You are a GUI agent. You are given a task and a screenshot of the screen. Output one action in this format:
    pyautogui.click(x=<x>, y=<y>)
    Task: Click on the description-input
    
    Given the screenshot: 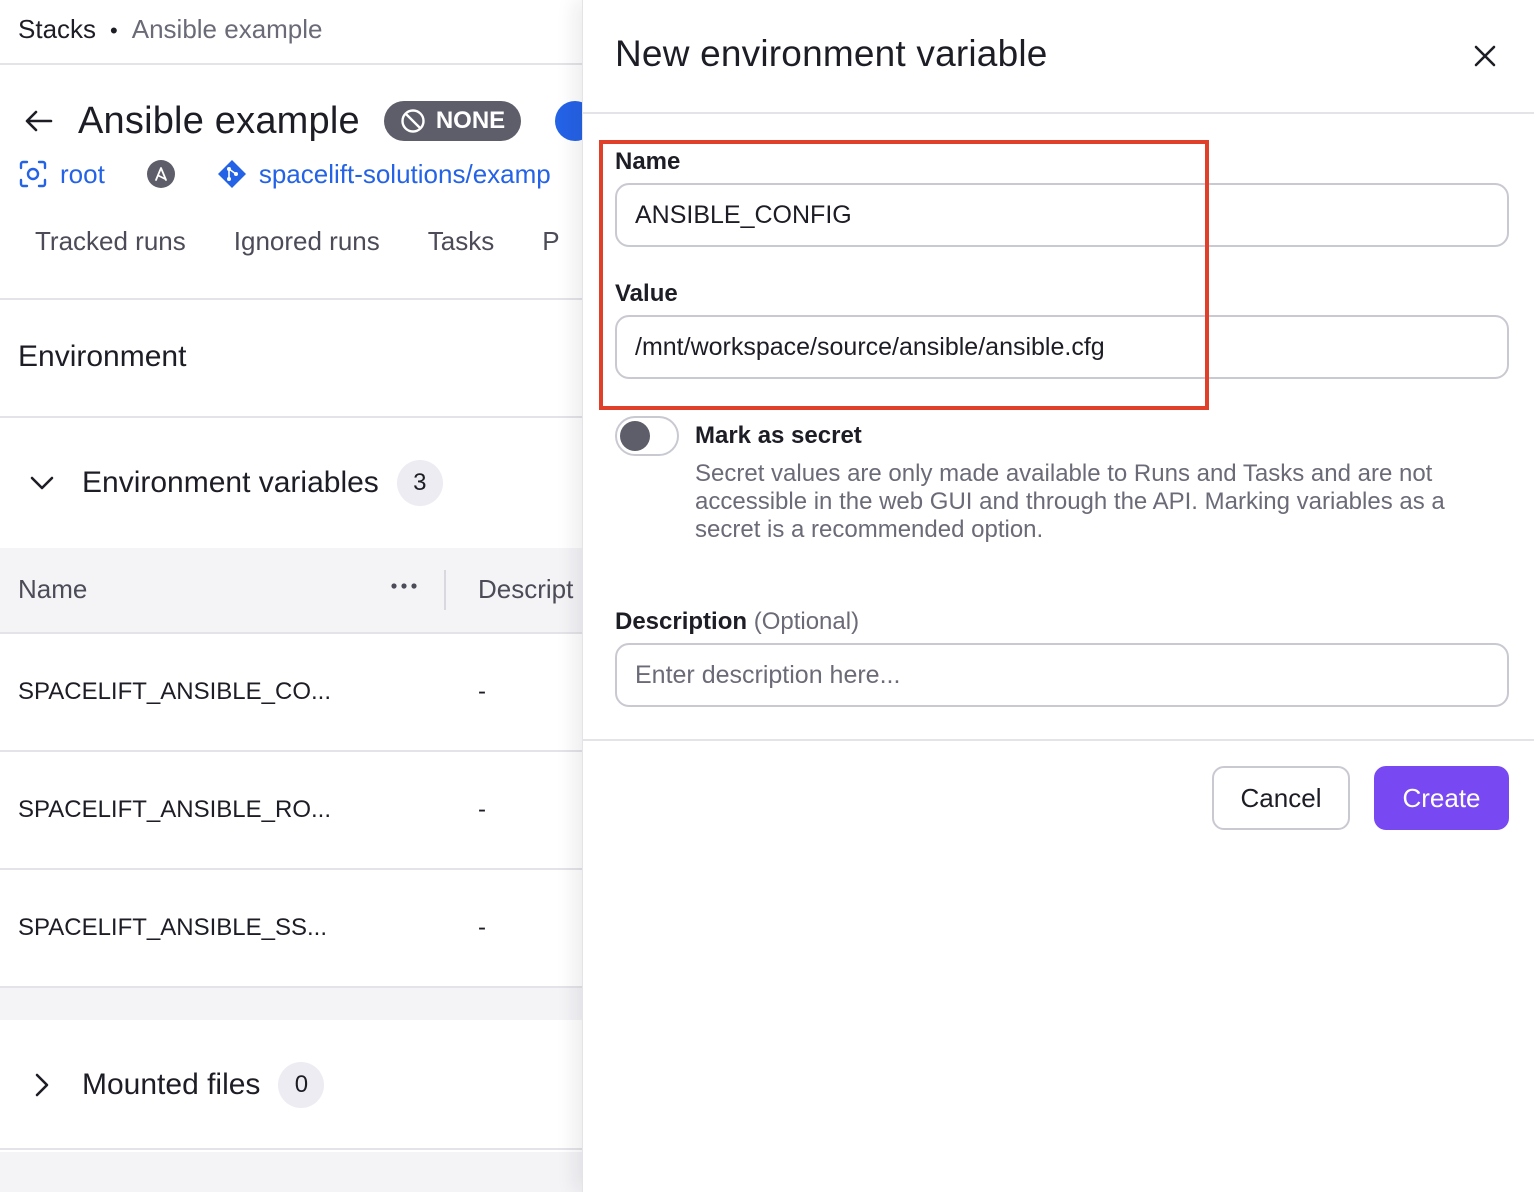 What is the action you would take?
    pyautogui.click(x=1062, y=675)
    